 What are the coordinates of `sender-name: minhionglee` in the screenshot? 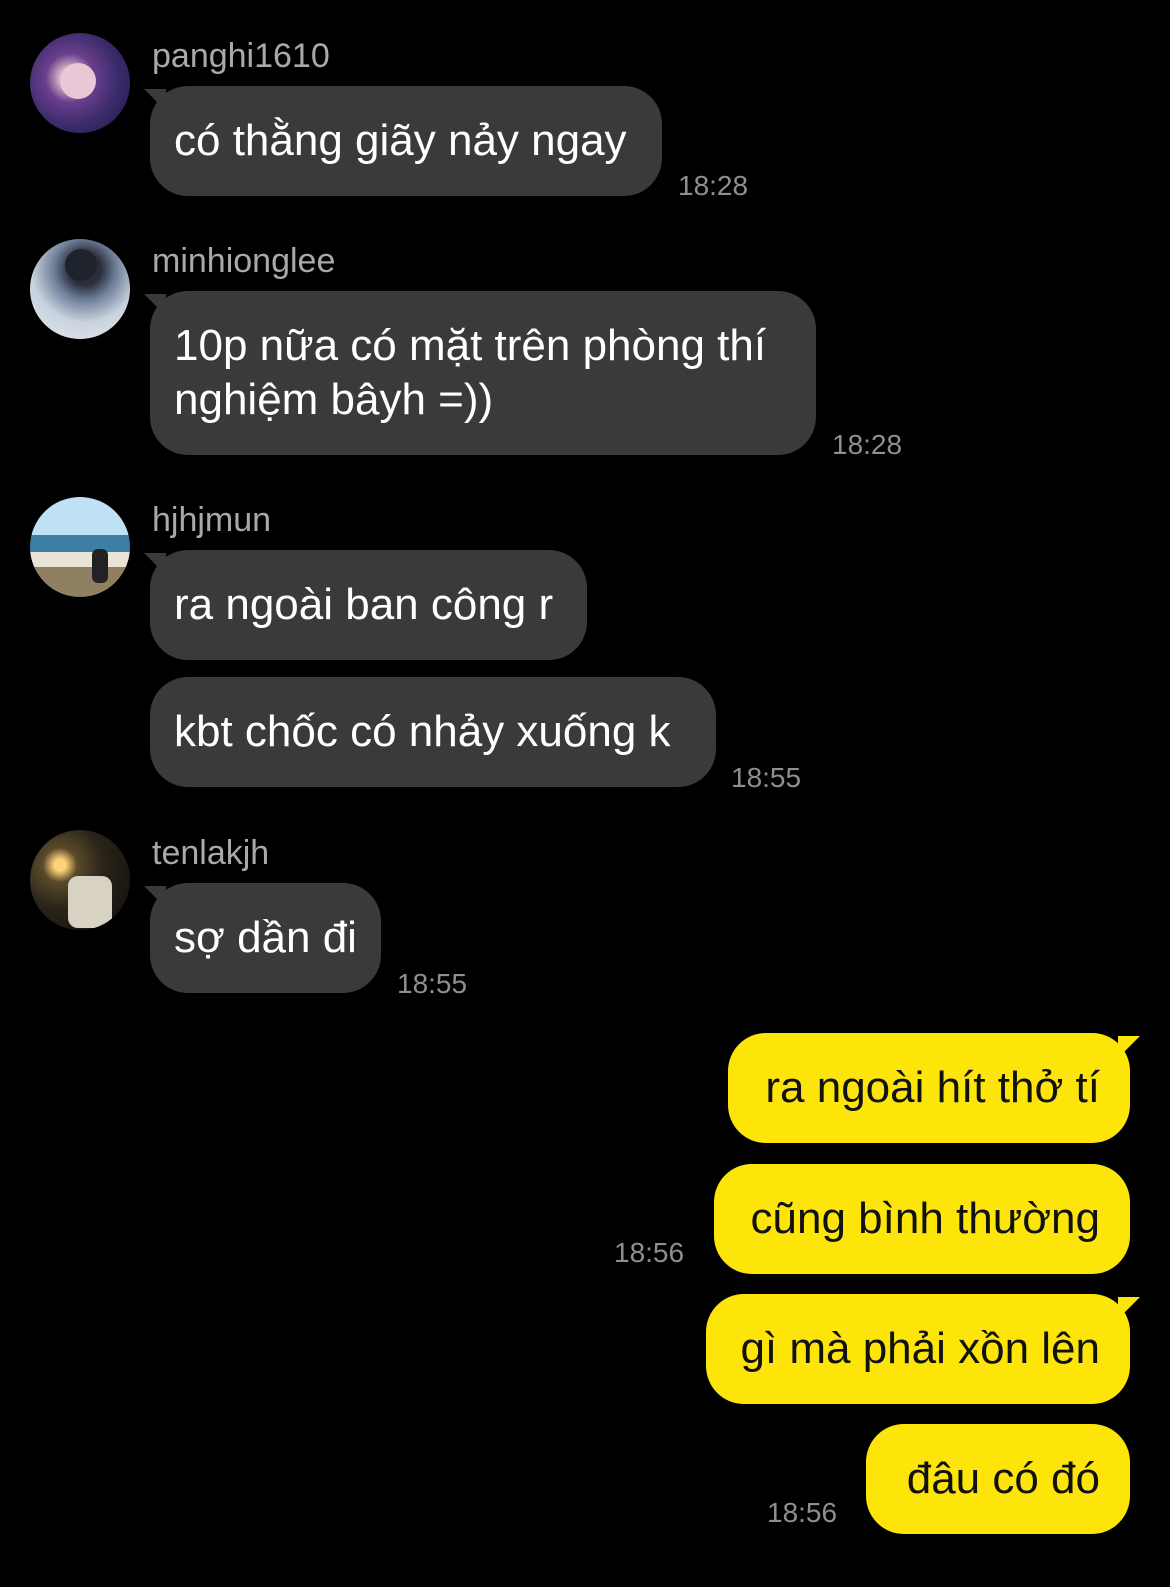 It's located at (244, 261).